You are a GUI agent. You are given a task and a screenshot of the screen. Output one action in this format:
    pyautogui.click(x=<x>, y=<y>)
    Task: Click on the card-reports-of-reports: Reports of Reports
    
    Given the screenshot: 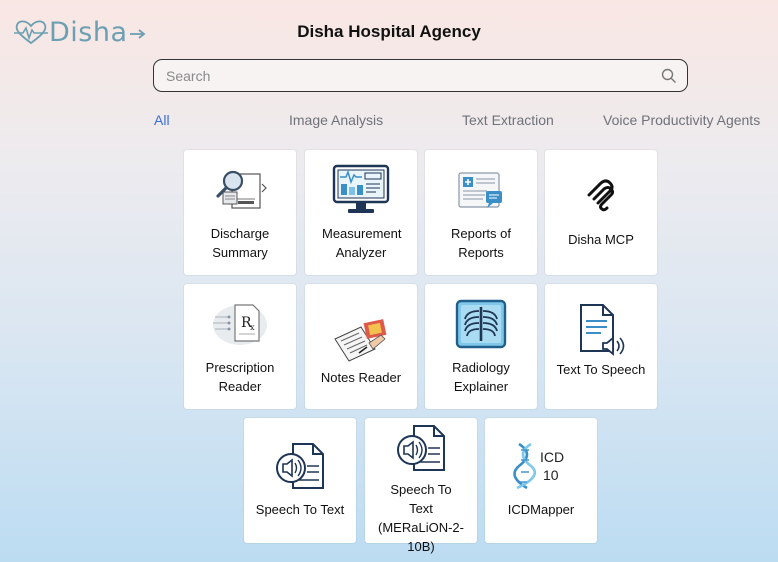 What is the action you would take?
    pyautogui.click(x=481, y=212)
    